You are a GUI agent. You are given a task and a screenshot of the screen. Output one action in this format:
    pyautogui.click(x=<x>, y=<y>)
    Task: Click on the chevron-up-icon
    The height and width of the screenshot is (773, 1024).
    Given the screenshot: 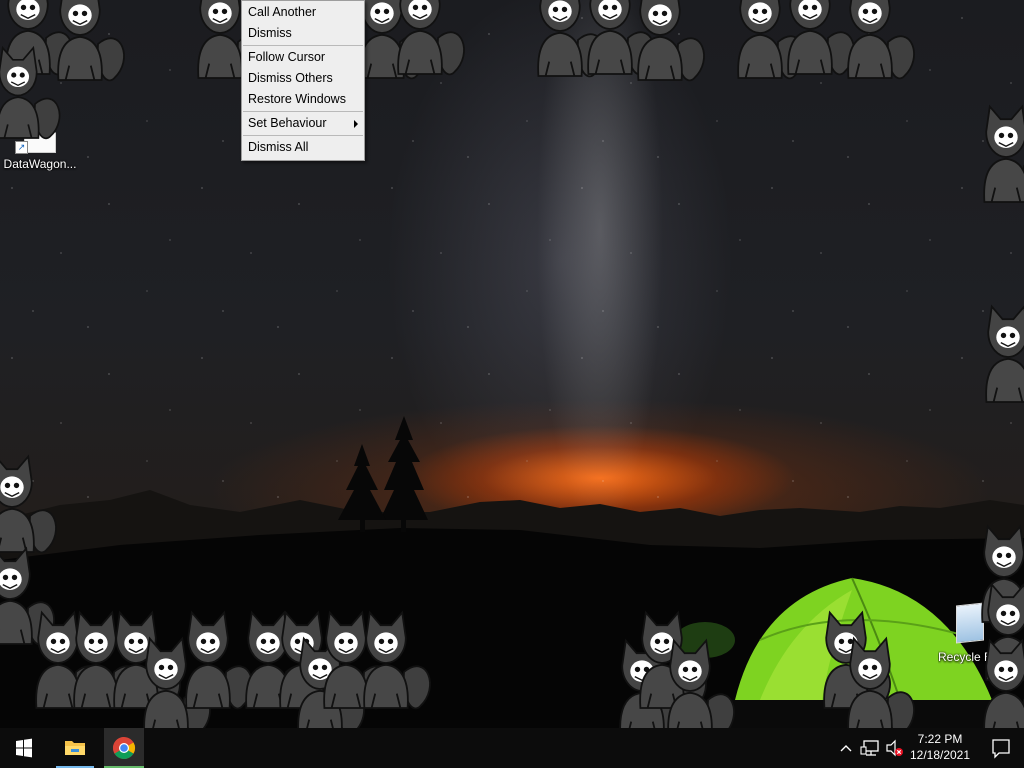 What is the action you would take?
    pyautogui.click(x=846, y=748)
    